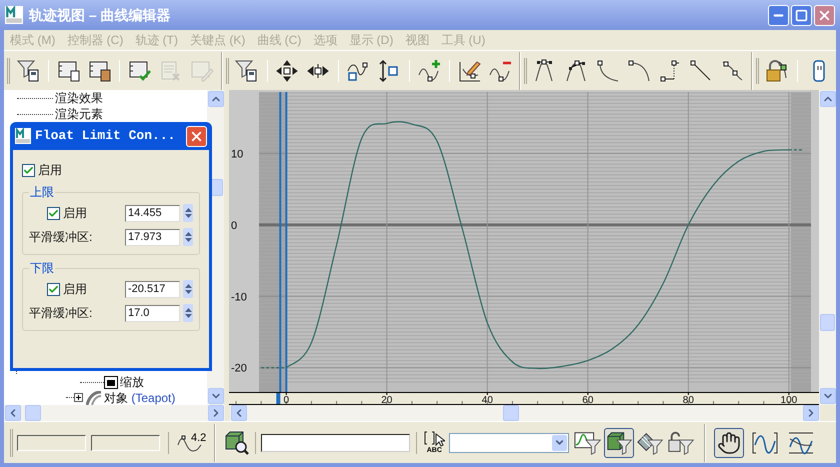 Image resolution: width=840 pixels, height=467 pixels. I want to click on bracket-cursor-icon, so click(434, 438).